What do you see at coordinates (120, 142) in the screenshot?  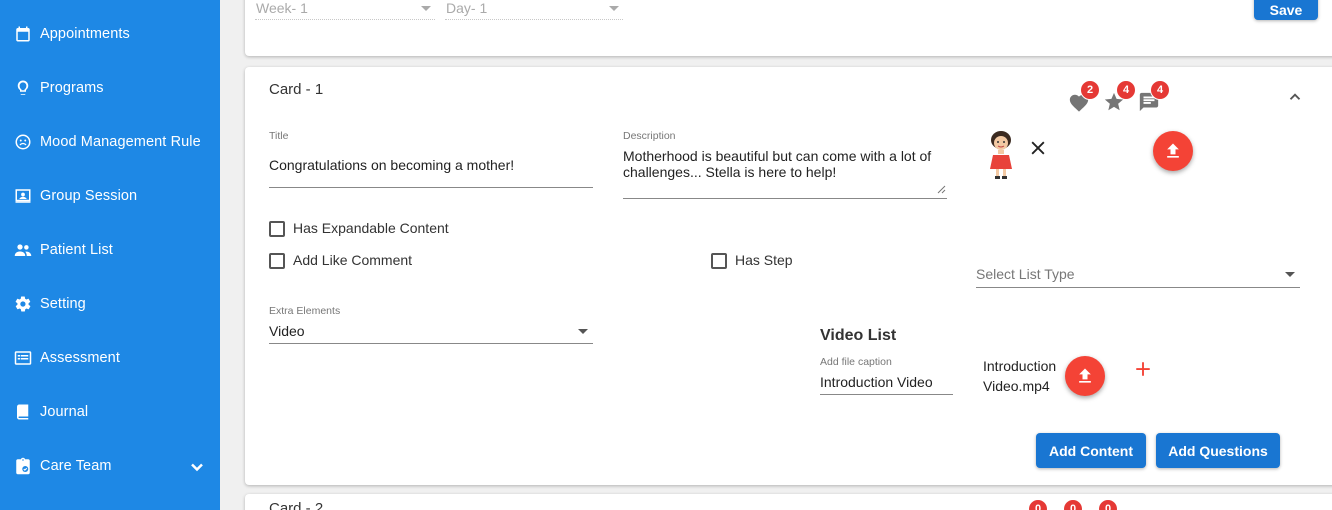 I see `sidebar-item-label: Mood Management Rule` at bounding box center [120, 142].